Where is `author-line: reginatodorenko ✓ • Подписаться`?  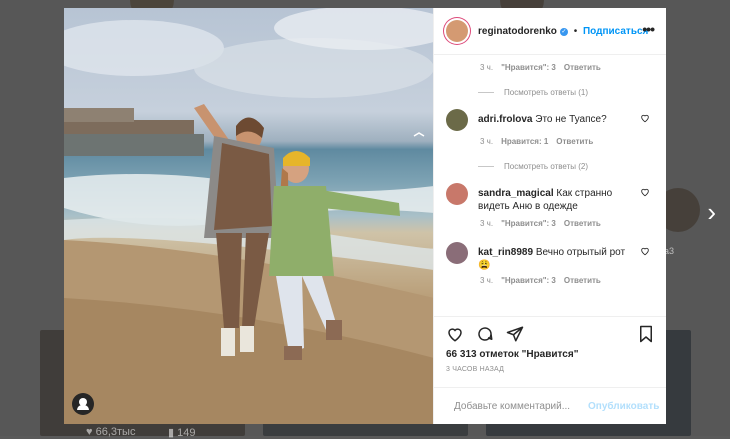
author-line: reginatodorenko ✓ • Подписаться is located at coordinates (563, 31).